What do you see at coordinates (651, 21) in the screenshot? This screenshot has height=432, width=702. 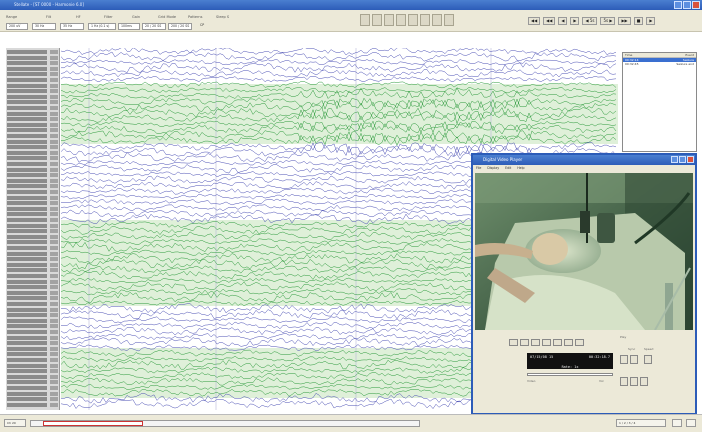 I see `play-button: ▶` at bounding box center [651, 21].